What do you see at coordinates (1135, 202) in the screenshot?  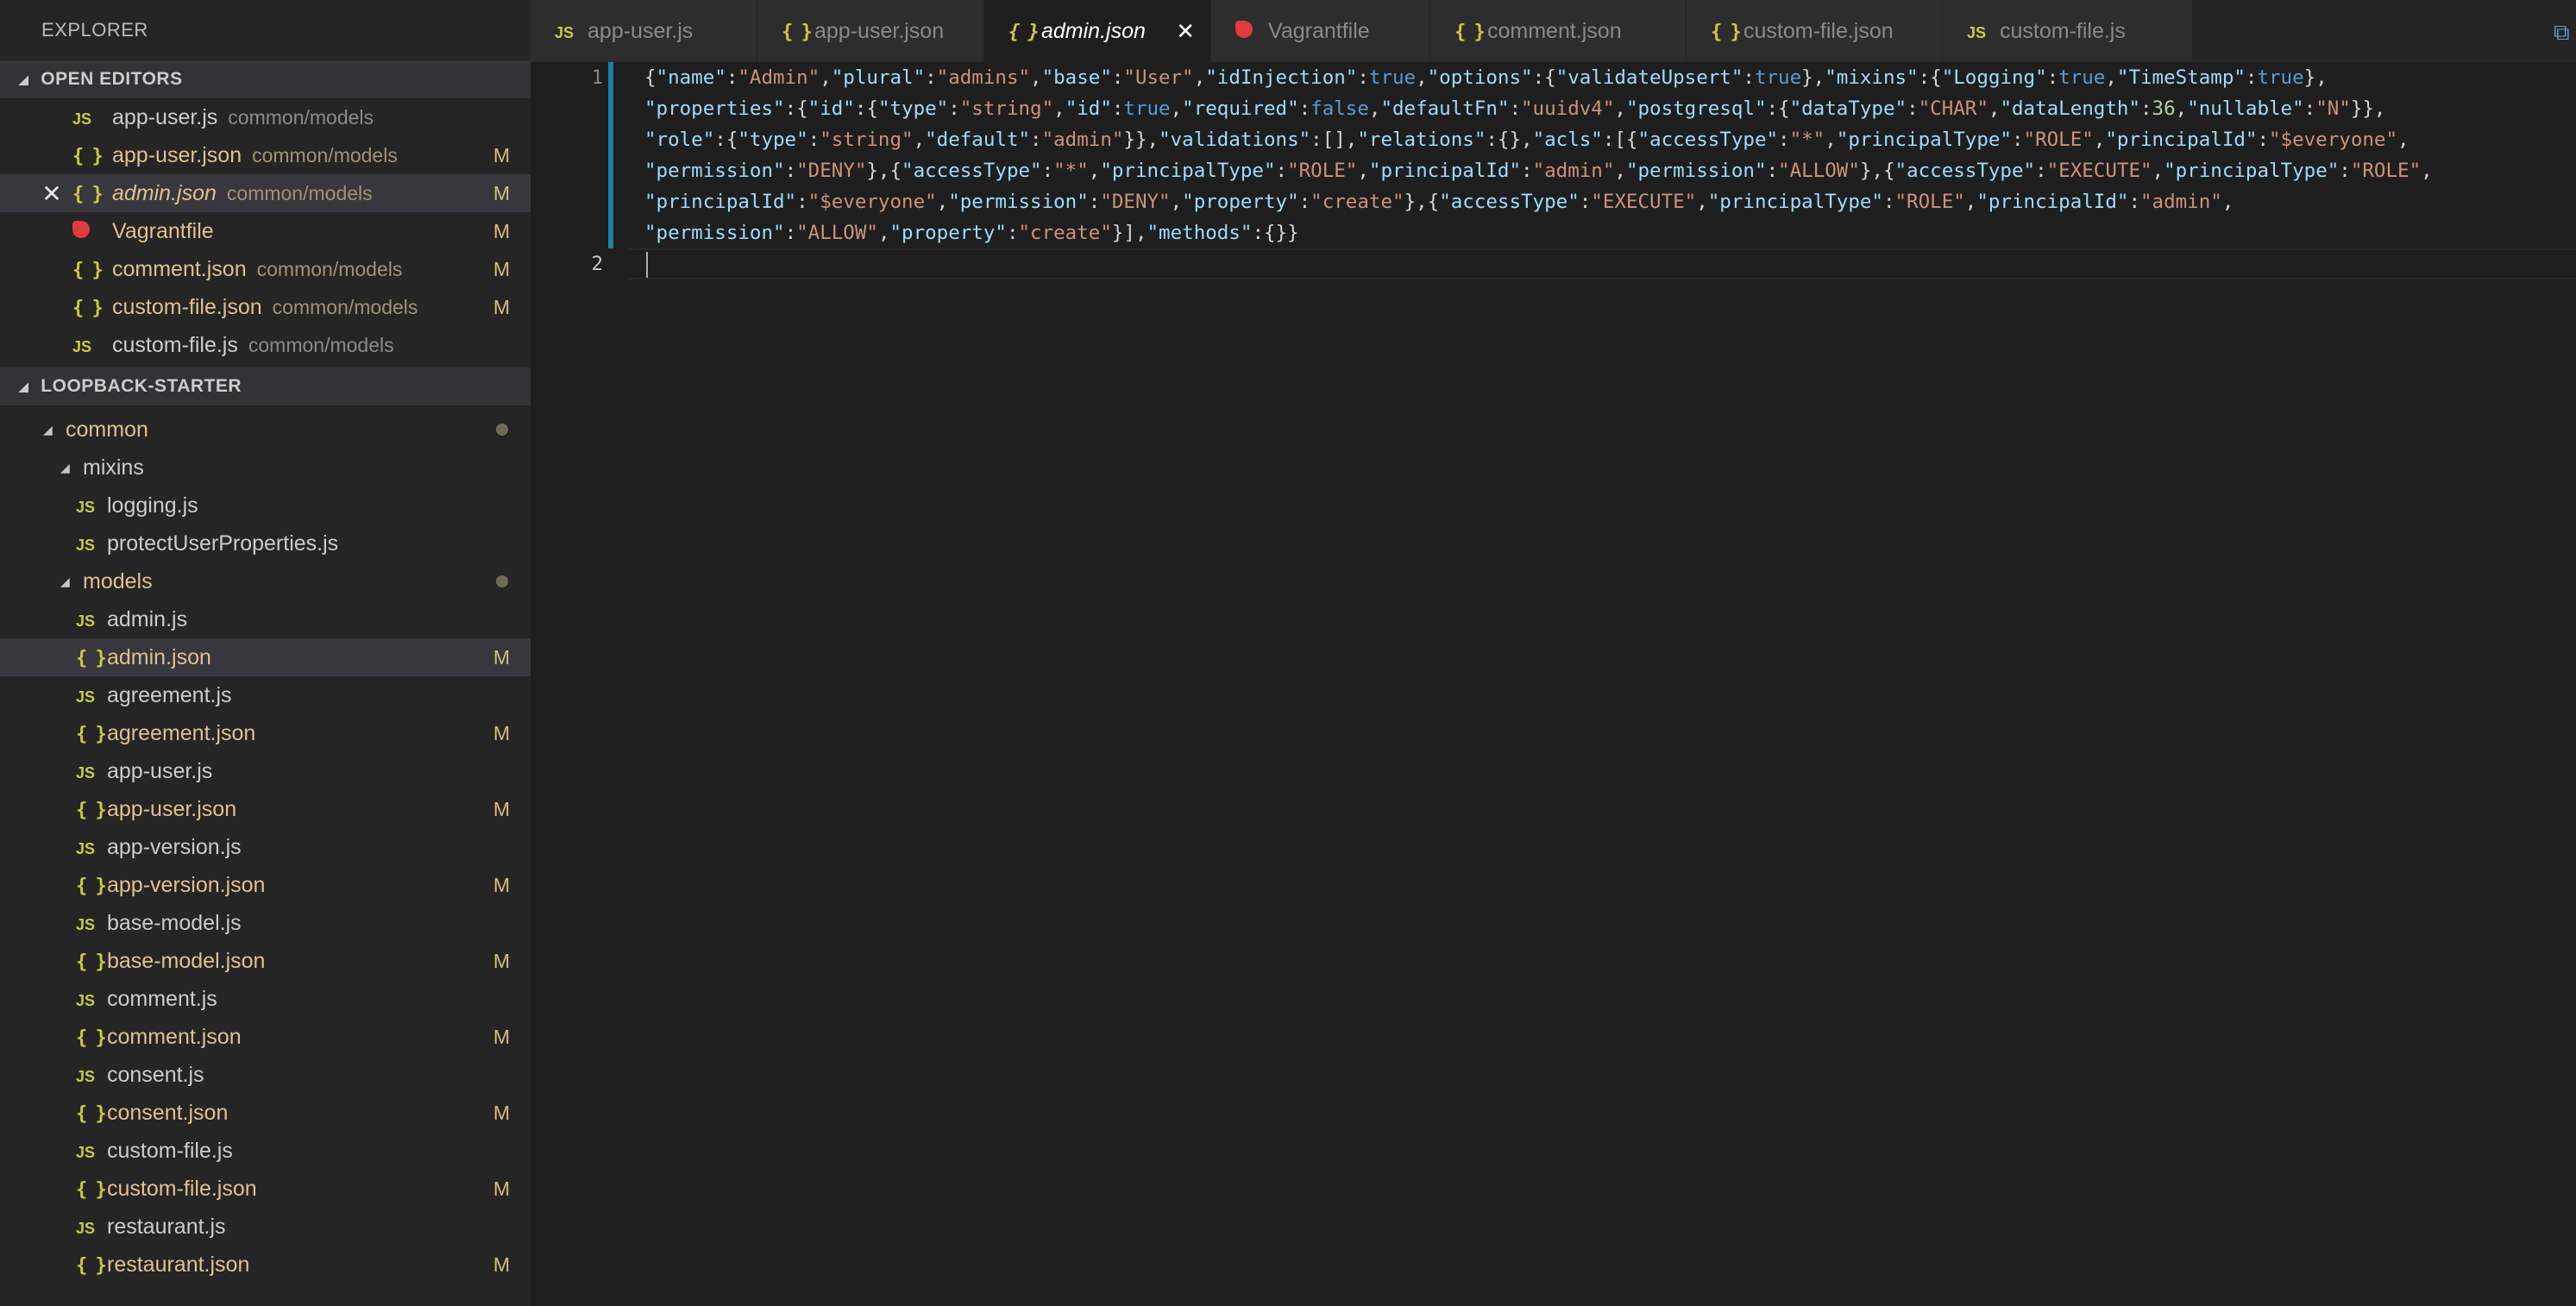 I see `code-token: "DENY"` at bounding box center [1135, 202].